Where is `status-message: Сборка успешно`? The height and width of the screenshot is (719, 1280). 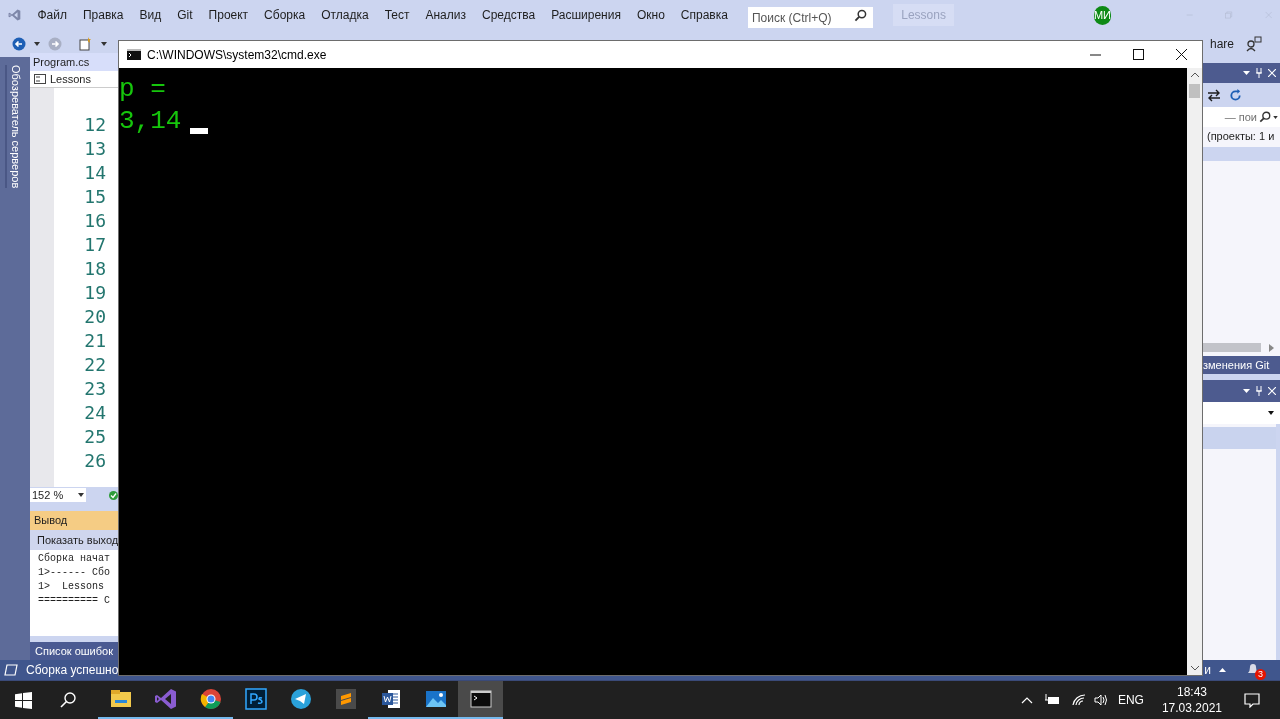 status-message: Сборка успешно is located at coordinates (72, 670).